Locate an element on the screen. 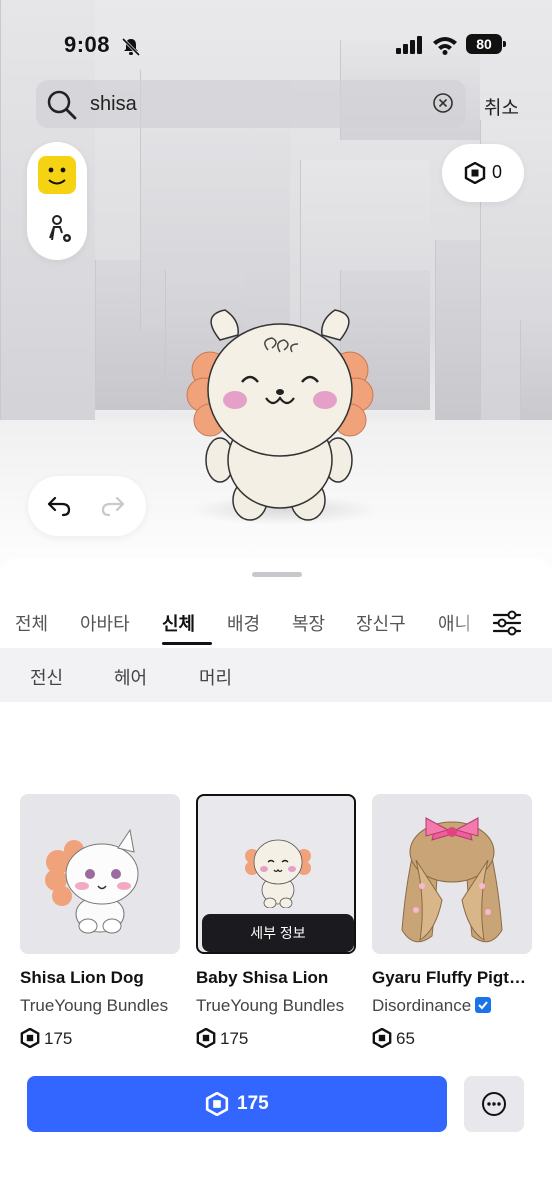 This screenshot has width=552, height=1200. redo-icon is located at coordinates (113, 506).